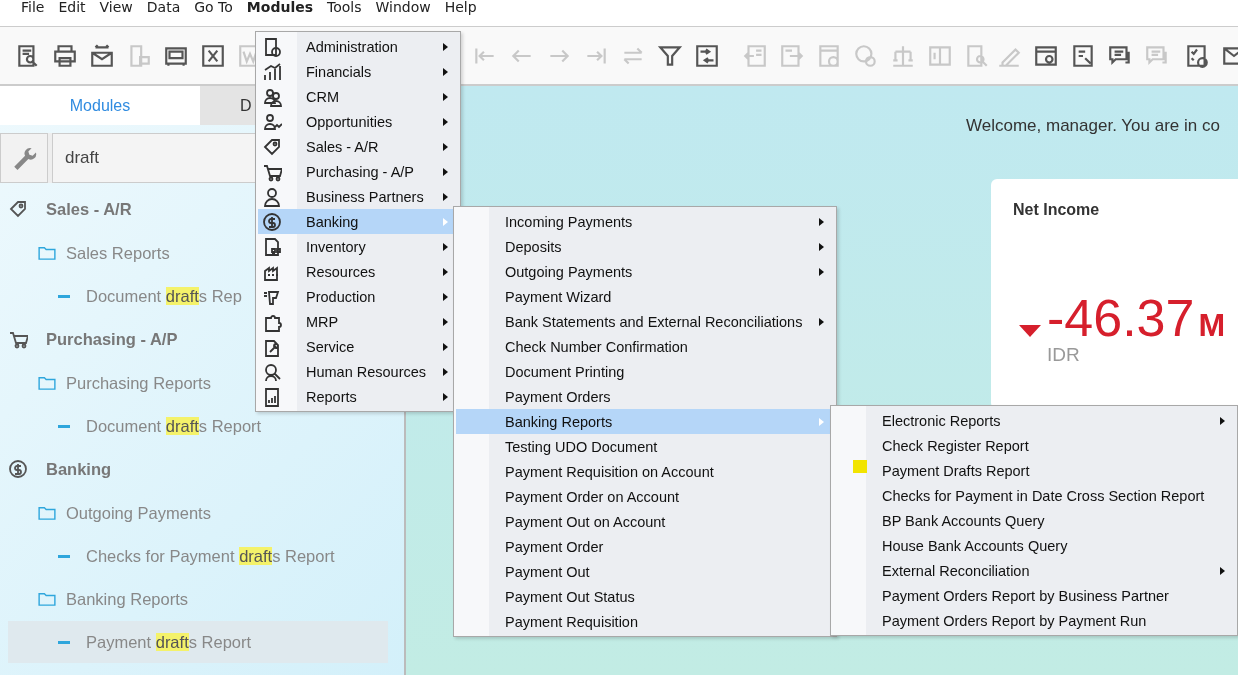 The image size is (1238, 675). Describe the element at coordinates (213, 7) in the screenshot. I see `menu-bar-item: Go To` at that location.